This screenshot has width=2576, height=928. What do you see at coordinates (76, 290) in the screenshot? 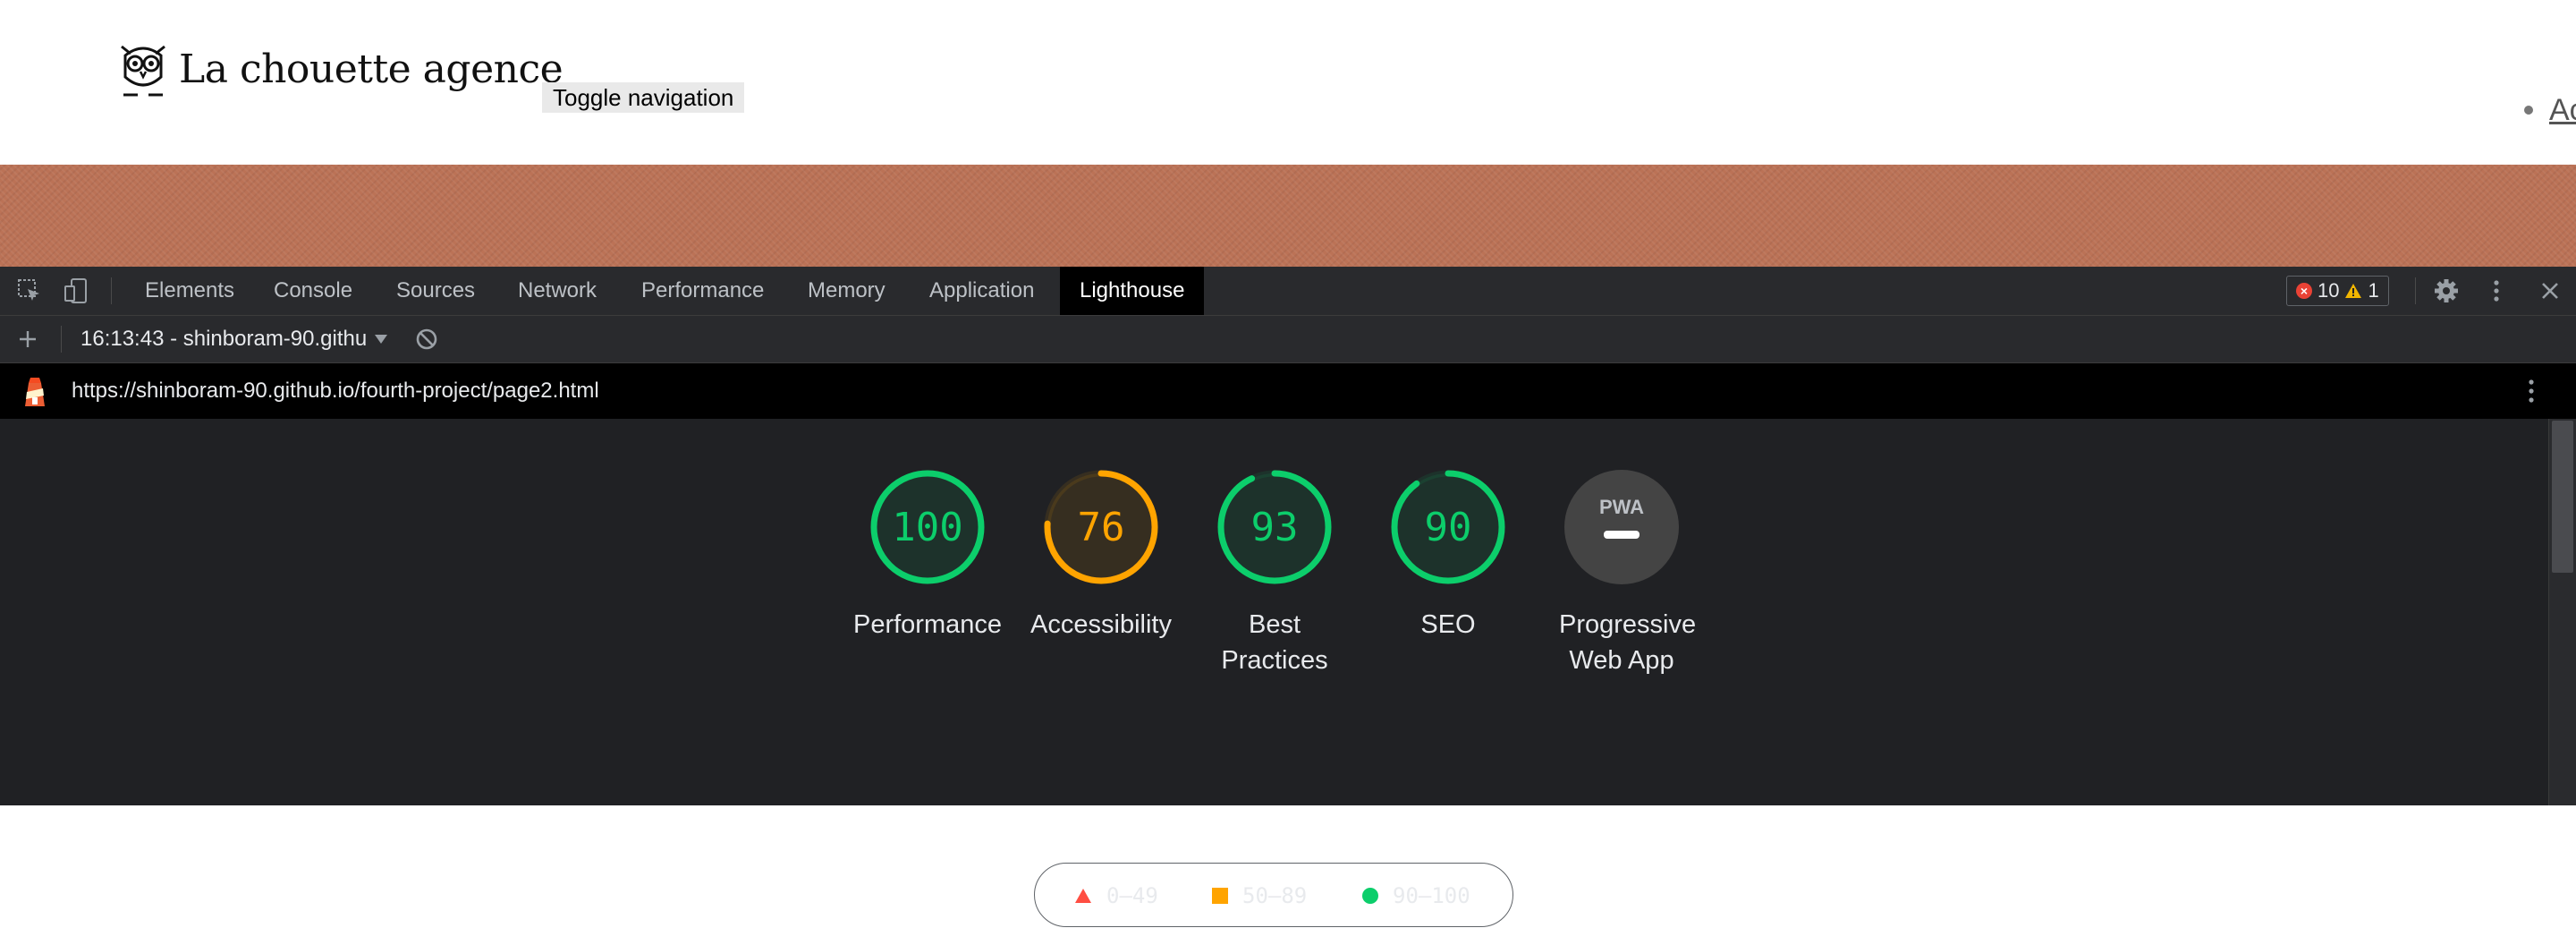
I see `device-toggle-icon` at bounding box center [76, 290].